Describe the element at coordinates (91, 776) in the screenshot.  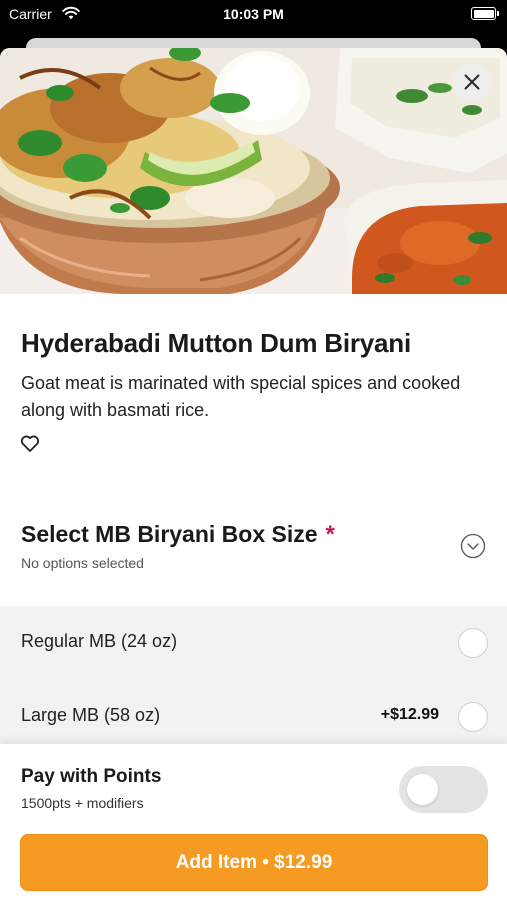
I see `pay-with-points-title: Pay with Points` at that location.